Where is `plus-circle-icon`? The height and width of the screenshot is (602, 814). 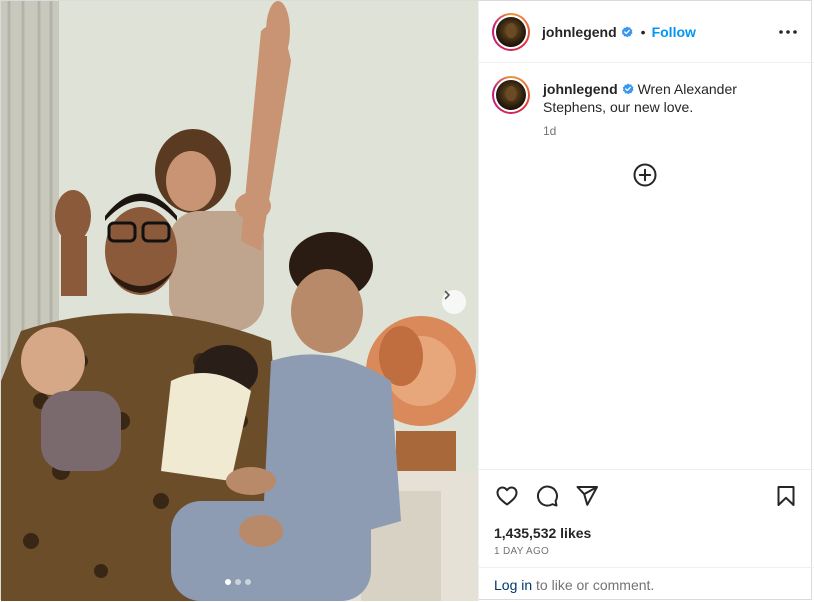 plus-circle-icon is located at coordinates (645, 175).